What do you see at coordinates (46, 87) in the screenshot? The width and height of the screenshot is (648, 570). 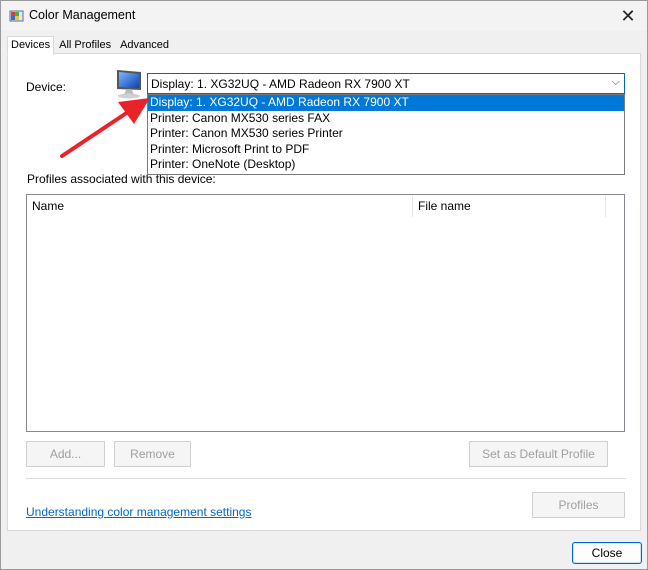 I see `device-label: Device:` at bounding box center [46, 87].